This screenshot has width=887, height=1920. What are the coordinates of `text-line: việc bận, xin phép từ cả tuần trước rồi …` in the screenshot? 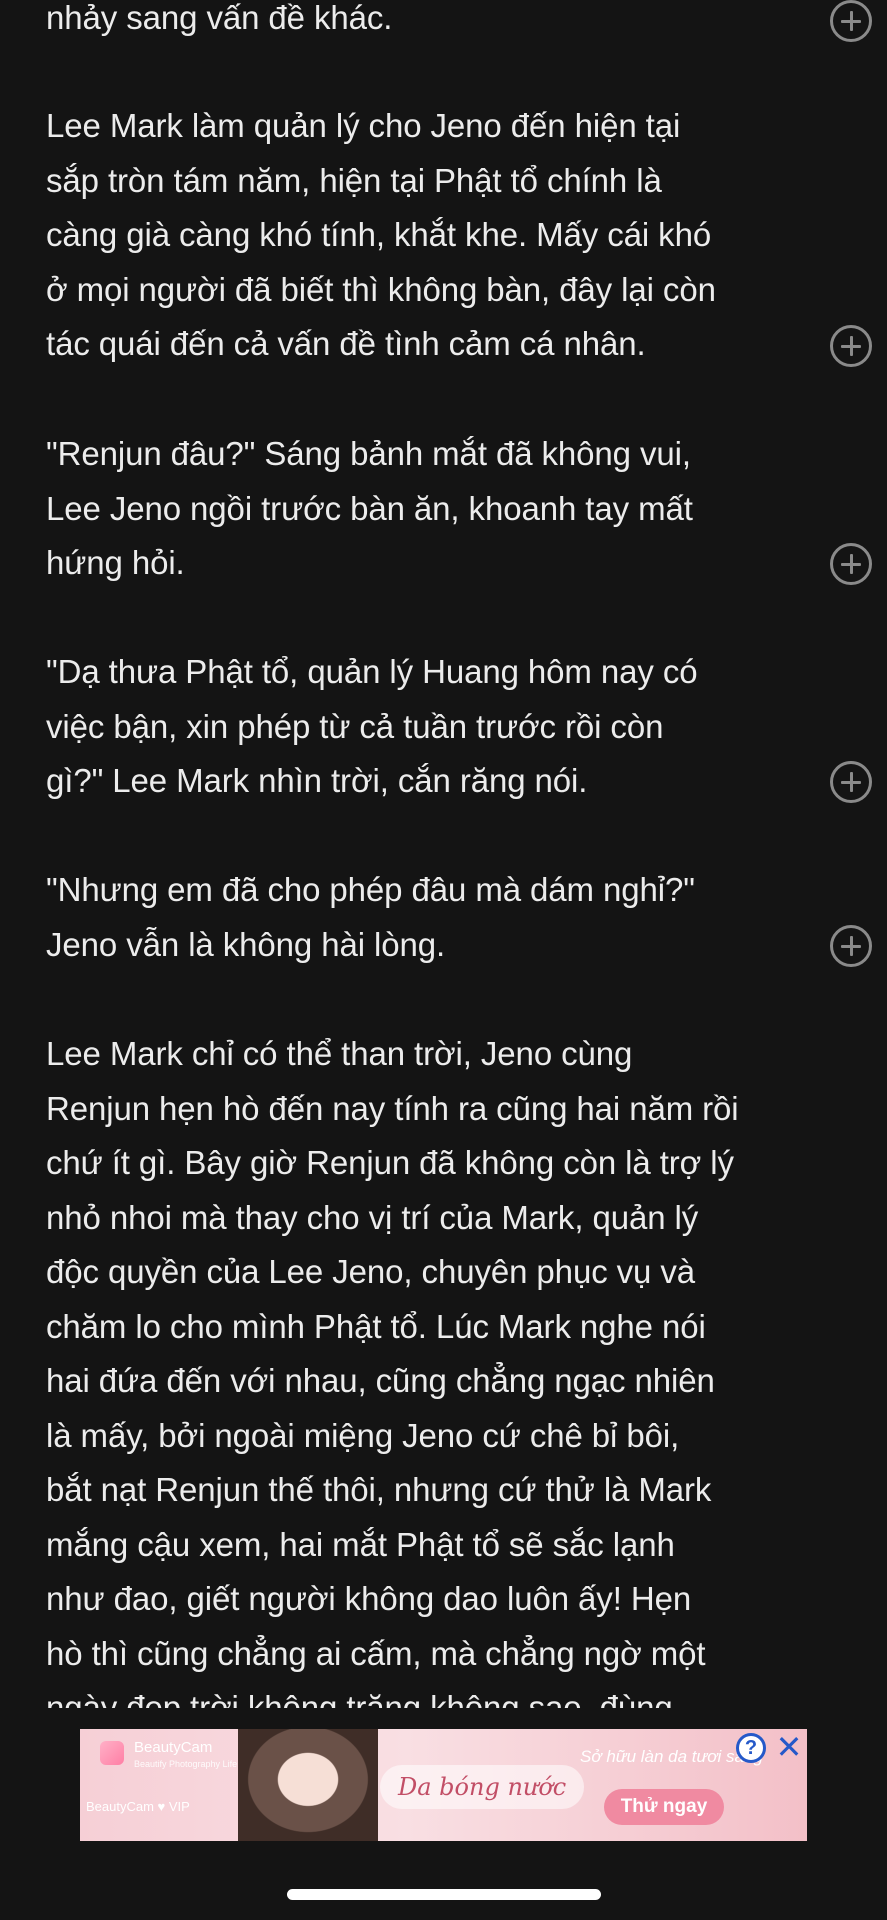 It's located at (355, 726).